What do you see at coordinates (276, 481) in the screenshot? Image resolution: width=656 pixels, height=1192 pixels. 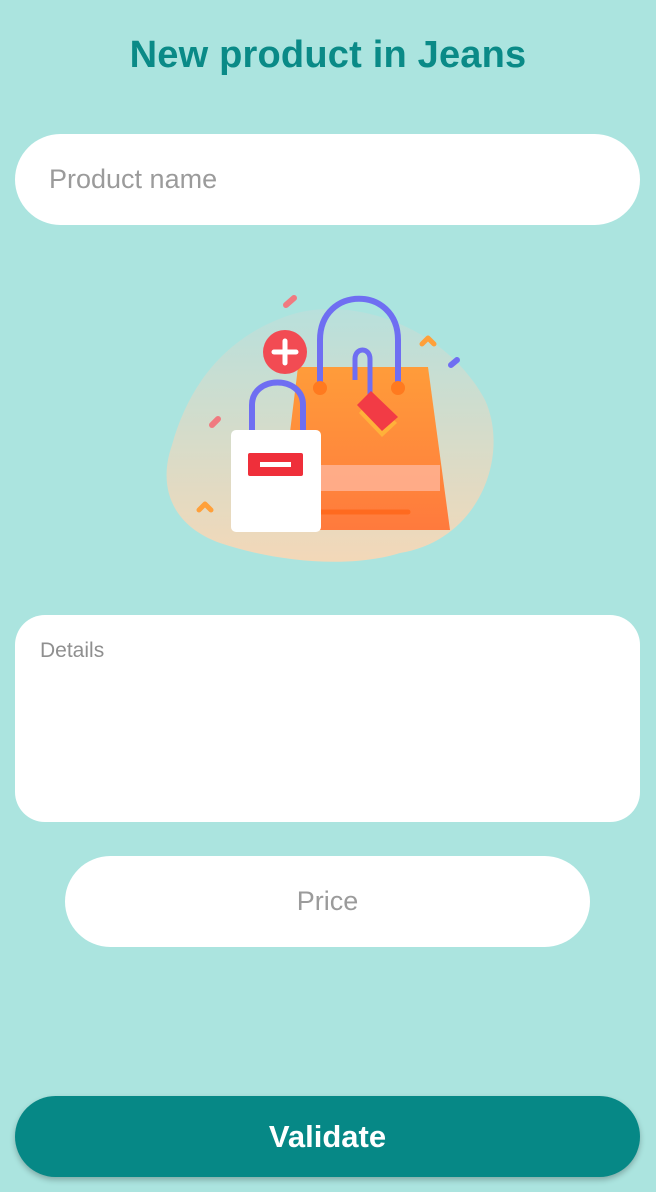 I see `white-bag` at bounding box center [276, 481].